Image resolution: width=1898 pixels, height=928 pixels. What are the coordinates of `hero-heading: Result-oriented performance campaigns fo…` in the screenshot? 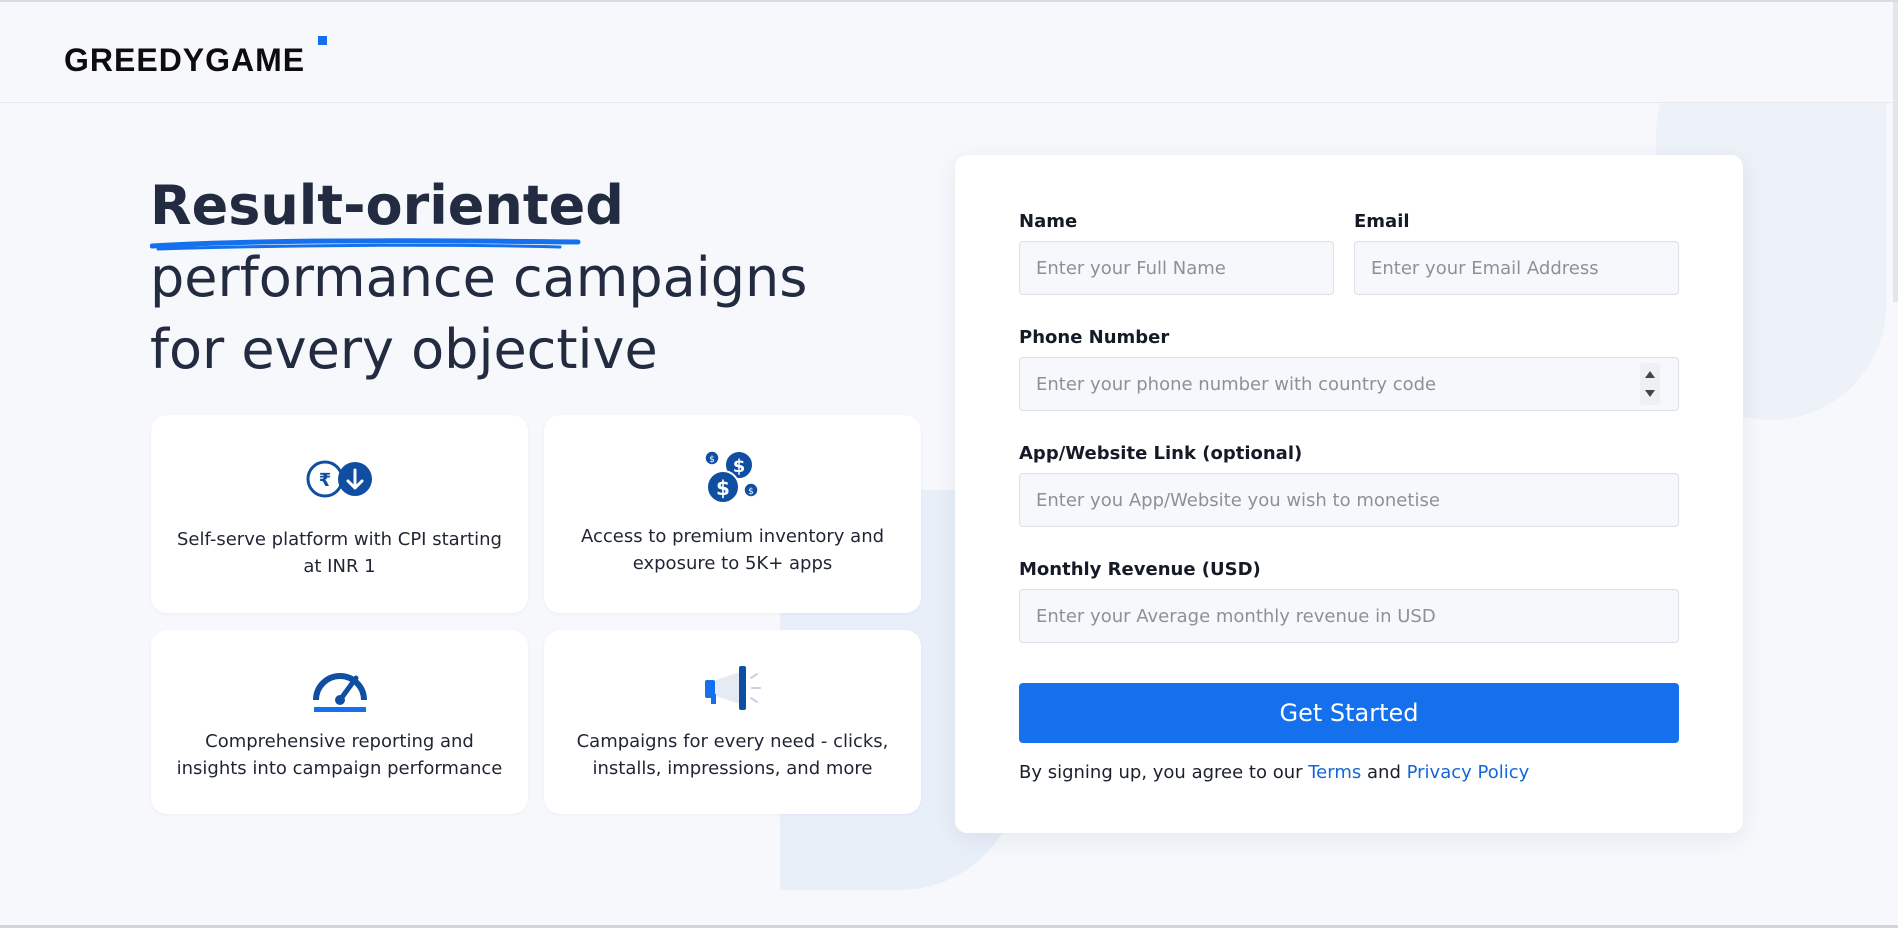 It's located at (550, 278).